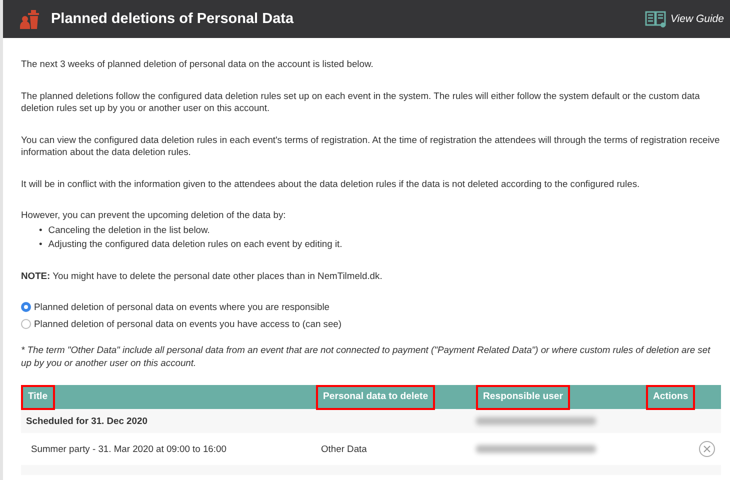 This screenshot has height=480, width=730. I want to click on trash-person-icon, so click(30, 19).